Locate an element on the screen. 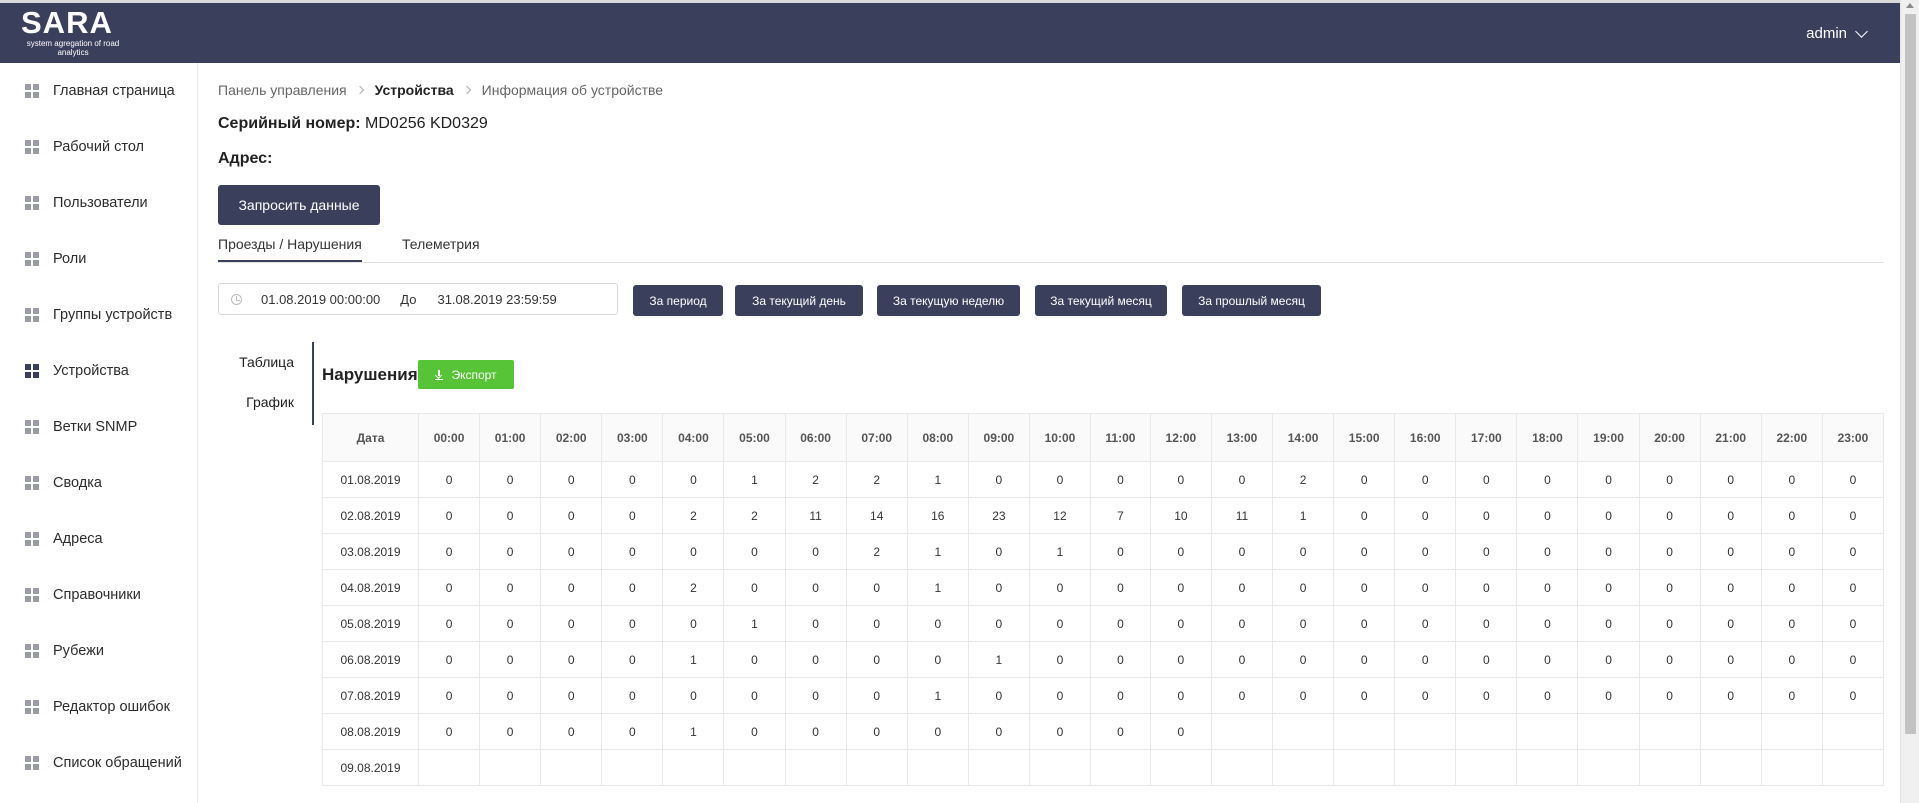 This screenshot has height=803, width=1919. scroll-thumb is located at coordinates (1910, 374).